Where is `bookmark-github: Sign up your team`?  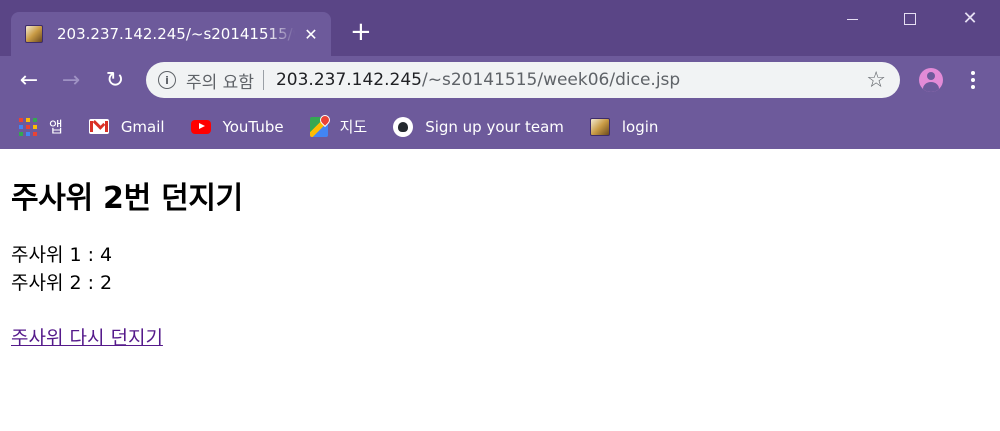 bookmark-github: Sign up your team is located at coordinates (478, 126).